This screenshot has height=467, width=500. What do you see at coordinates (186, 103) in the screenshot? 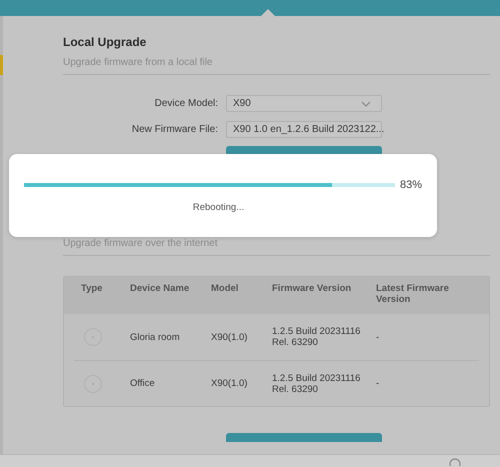
I see `field-label: Device Model:` at bounding box center [186, 103].